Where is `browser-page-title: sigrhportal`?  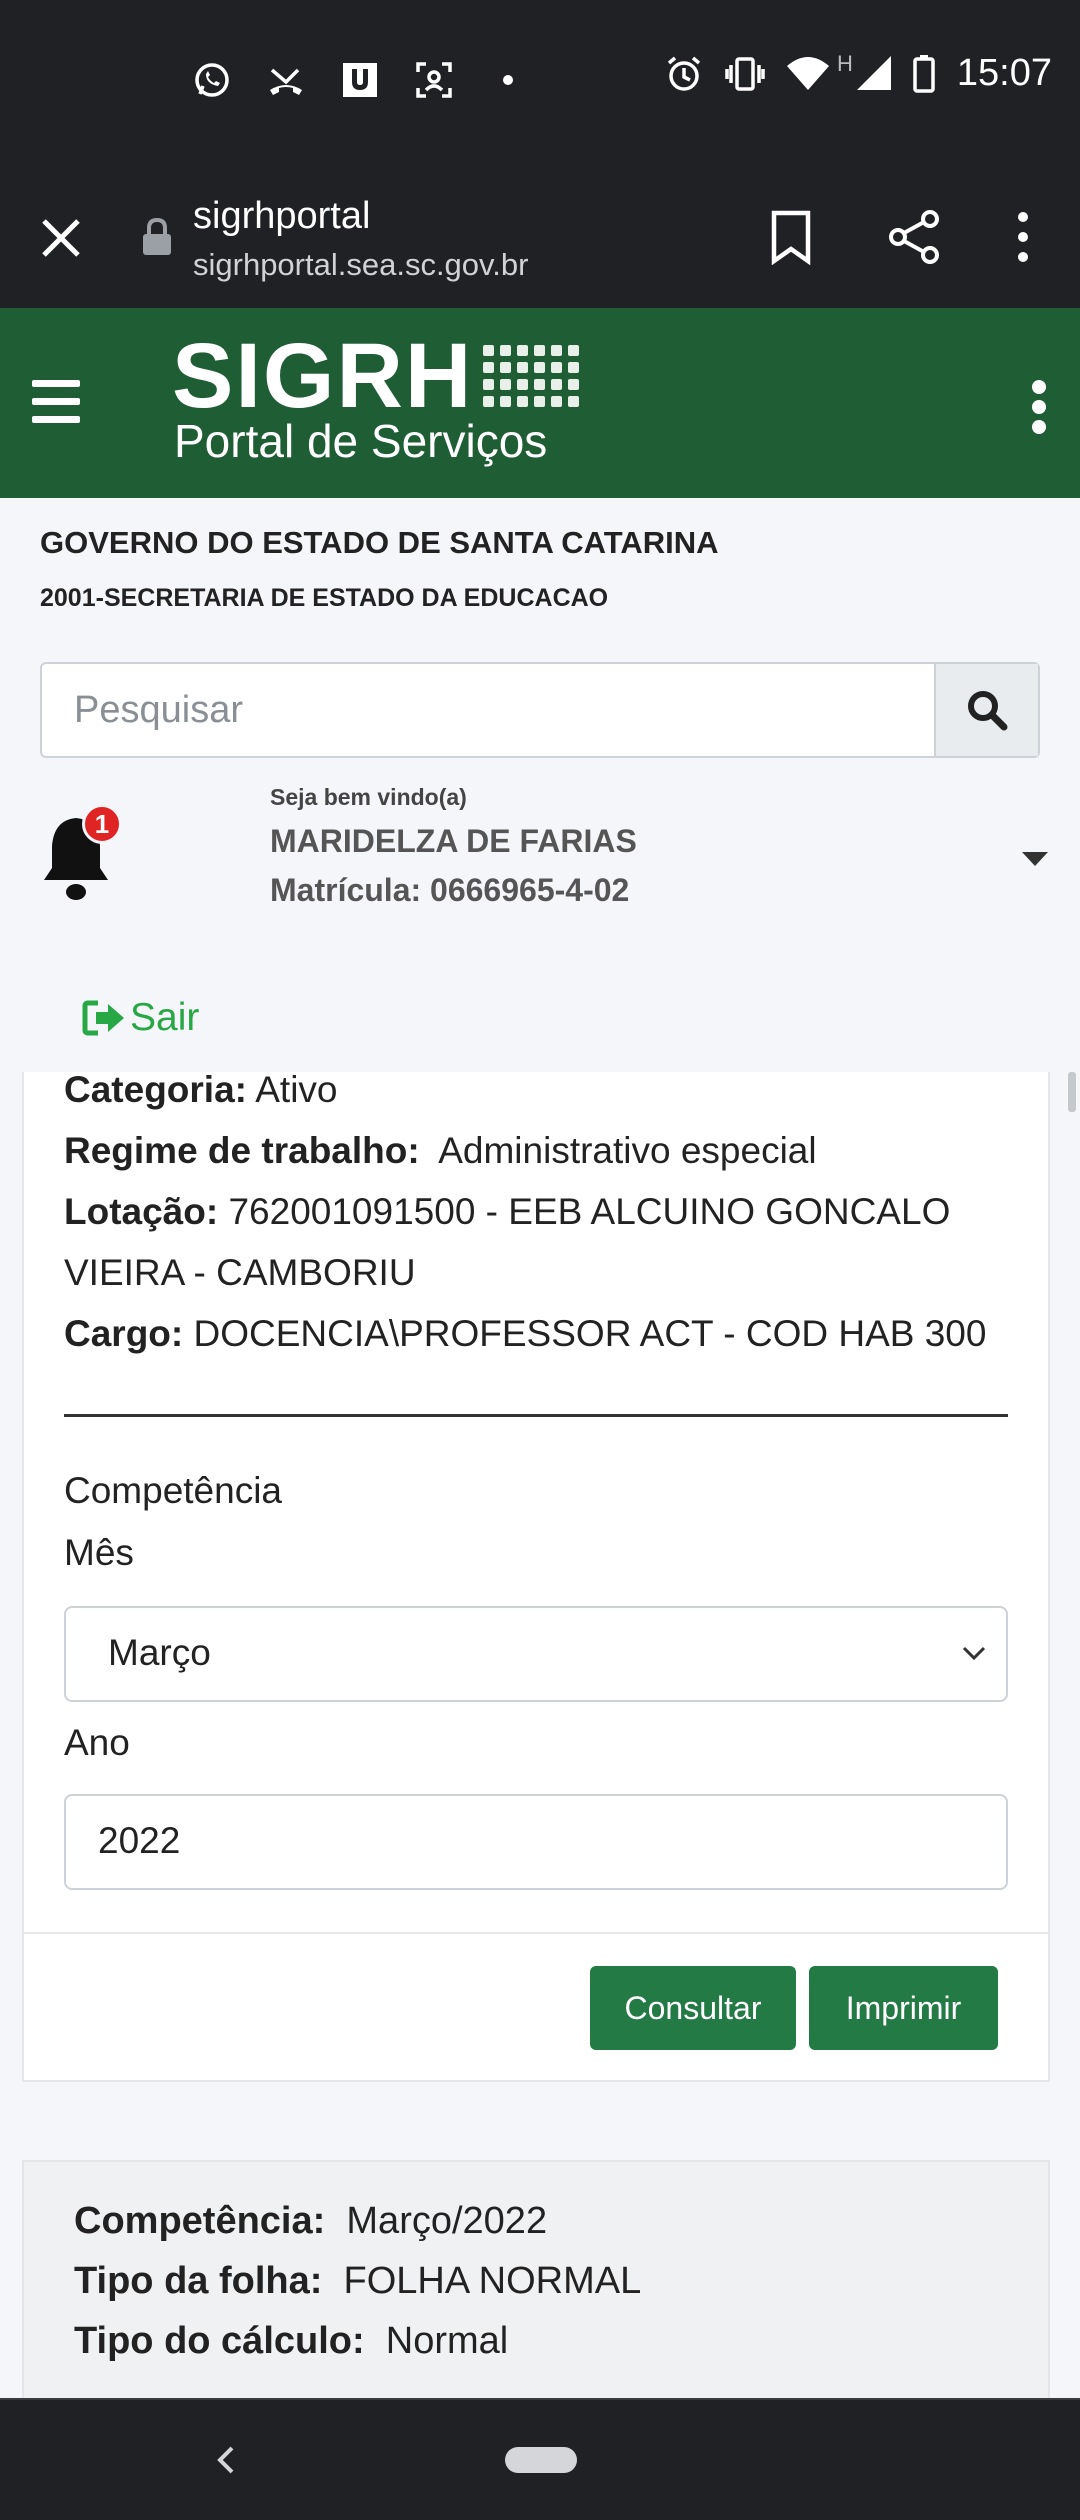 browser-page-title: sigrhportal is located at coordinates (282, 216).